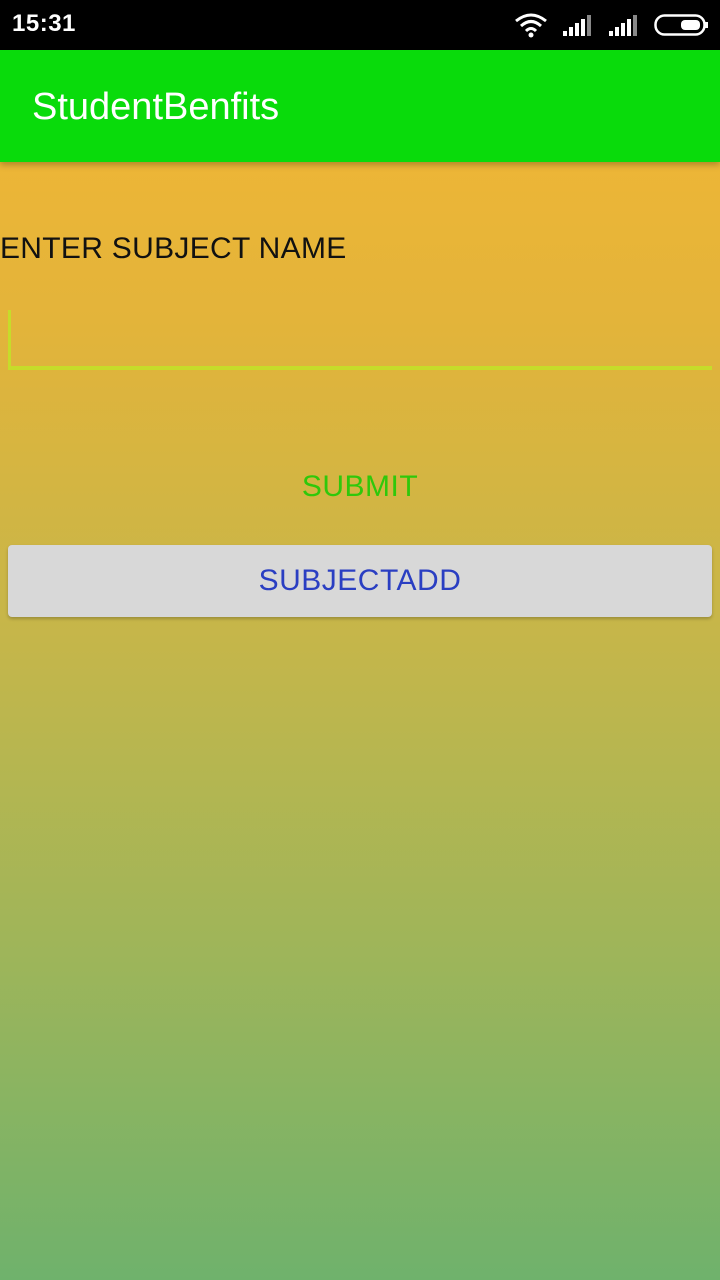  What do you see at coordinates (9, 338) in the screenshot?
I see `text-cursor` at bounding box center [9, 338].